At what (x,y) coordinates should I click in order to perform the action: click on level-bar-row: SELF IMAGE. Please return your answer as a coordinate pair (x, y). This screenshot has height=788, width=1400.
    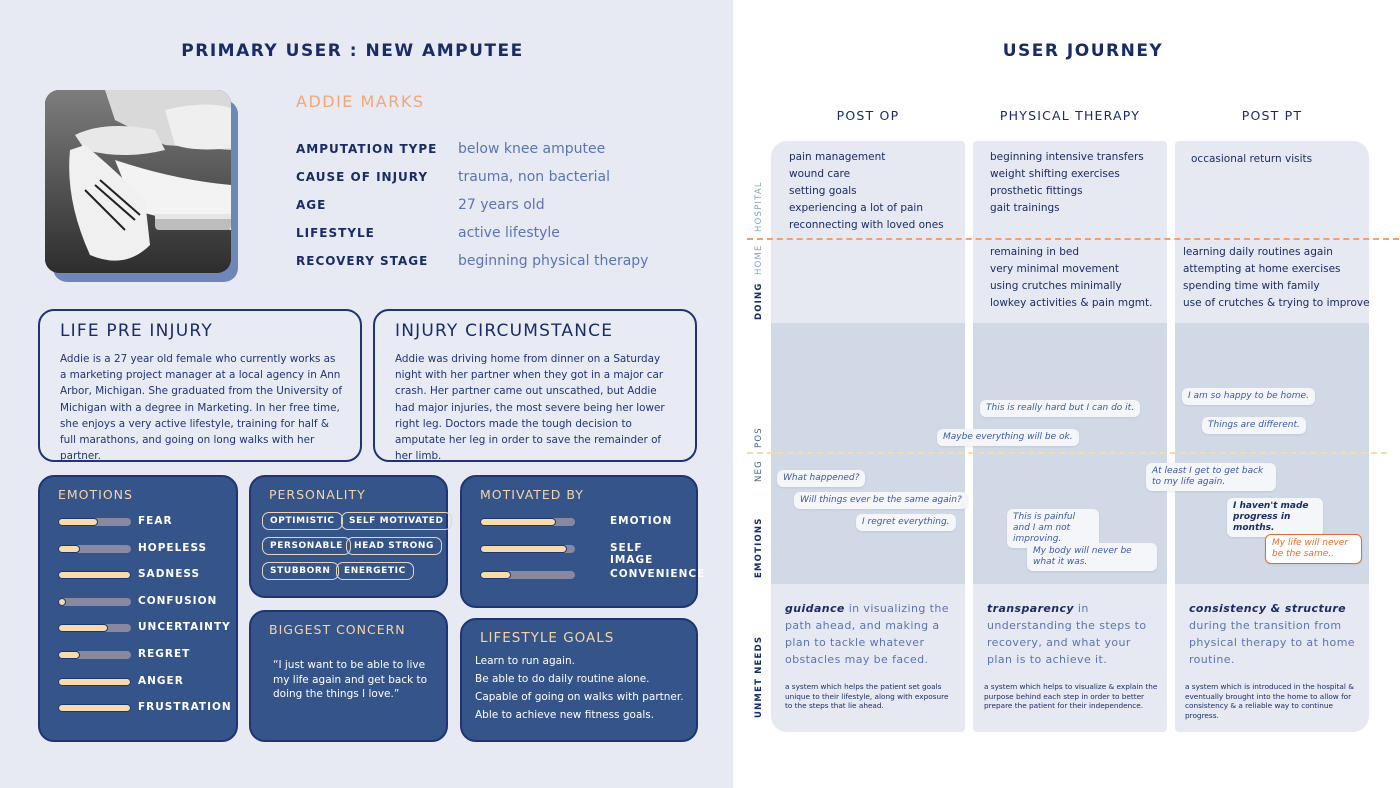
    Looking at the image, I should click on (580, 554).